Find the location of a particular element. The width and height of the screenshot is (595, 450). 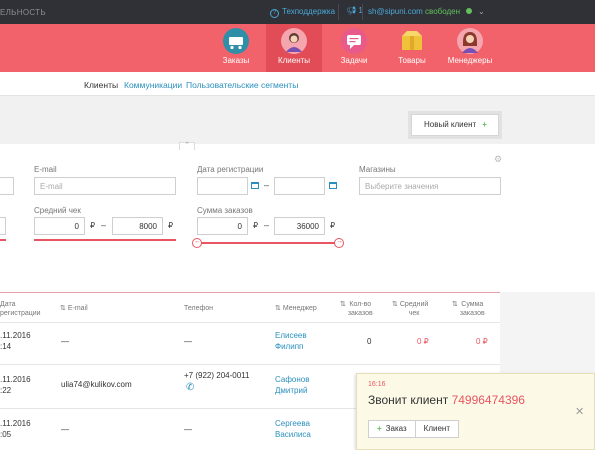

tab-user-segments: Пользовательские сегменты is located at coordinates (242, 85).